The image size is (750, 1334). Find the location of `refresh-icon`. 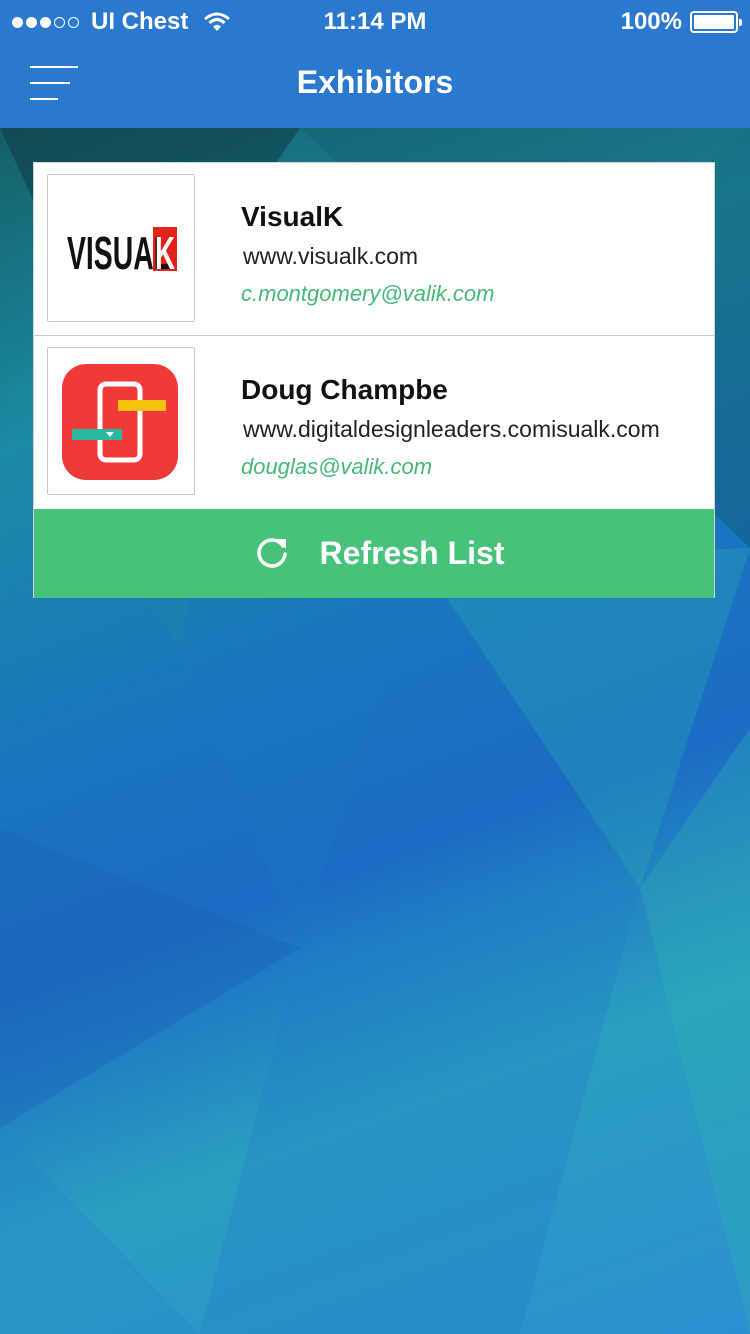

refresh-icon is located at coordinates (271, 552).